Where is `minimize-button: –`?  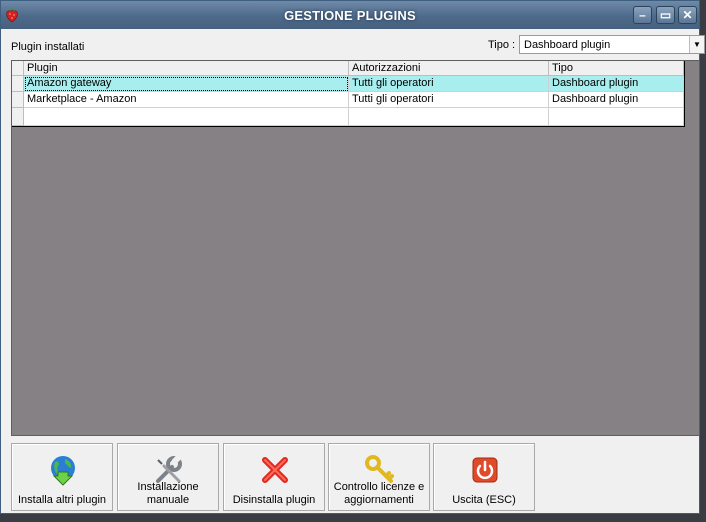
minimize-button: – is located at coordinates (642, 15).